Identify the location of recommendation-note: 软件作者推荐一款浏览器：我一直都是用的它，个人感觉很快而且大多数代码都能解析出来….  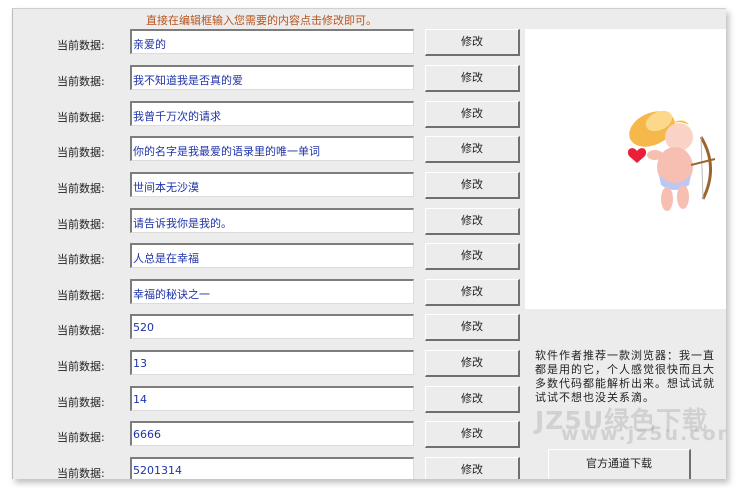
(625, 376).